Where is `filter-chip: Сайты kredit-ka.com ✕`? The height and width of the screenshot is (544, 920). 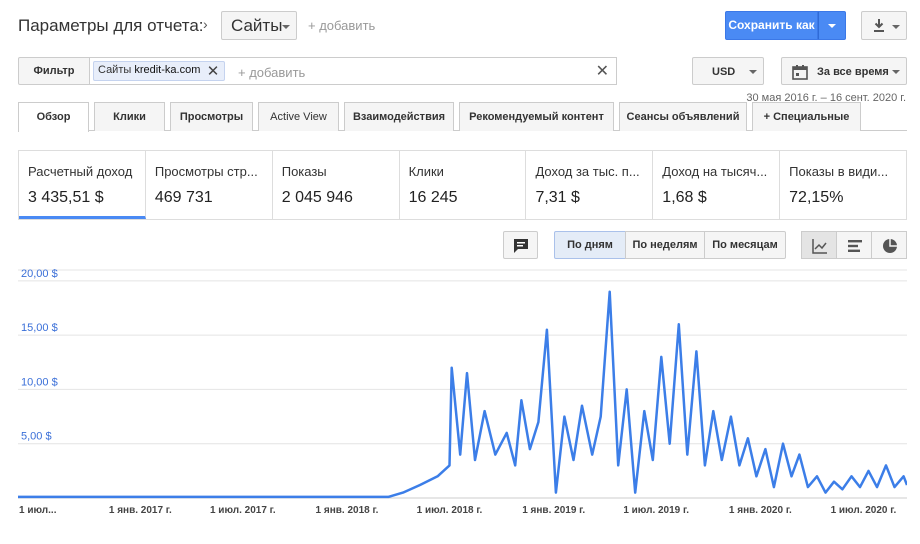
filter-chip: Сайты kredit-ka.com ✕ is located at coordinates (159, 71).